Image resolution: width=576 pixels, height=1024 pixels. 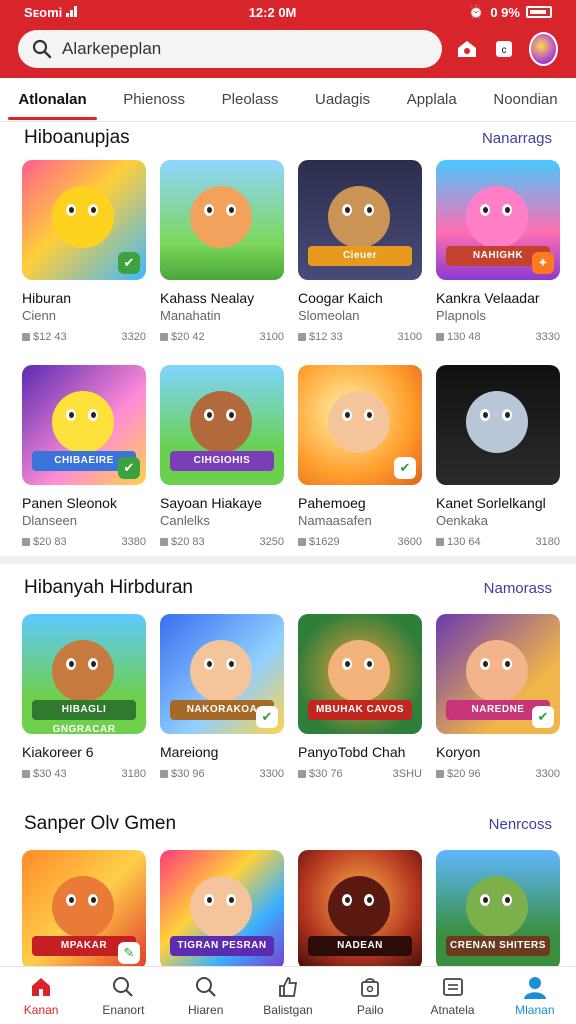 What do you see at coordinates (340, 298) in the screenshot?
I see `app-name: Coogar Kaich` at bounding box center [340, 298].